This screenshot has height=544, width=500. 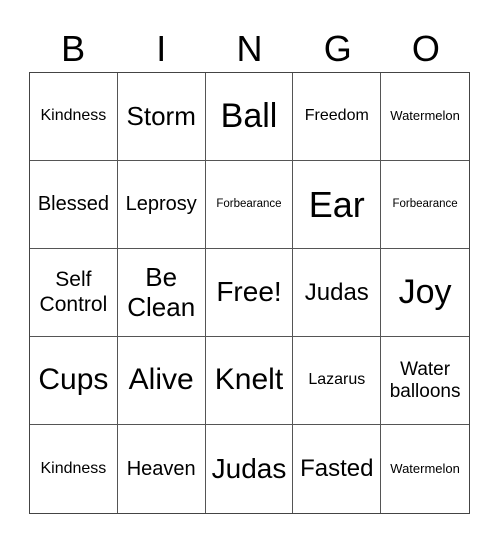 I want to click on bingo-cell: Freedom, so click(x=337, y=117).